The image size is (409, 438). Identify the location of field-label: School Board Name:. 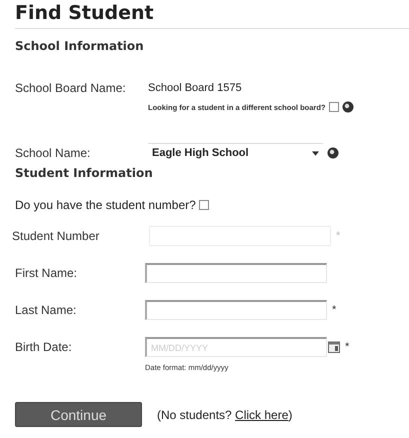
(71, 88).